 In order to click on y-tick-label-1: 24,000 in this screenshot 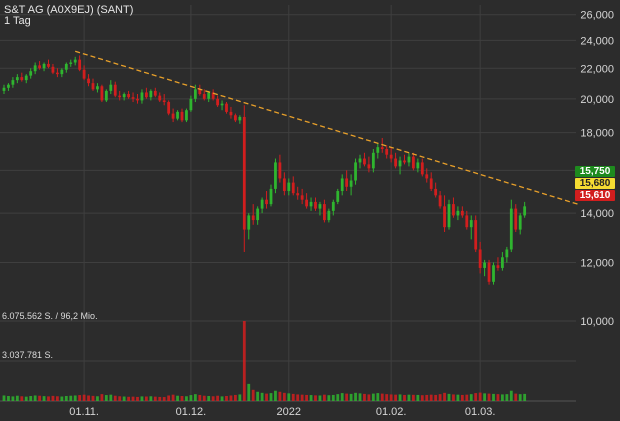, I will do `click(597, 41)`.